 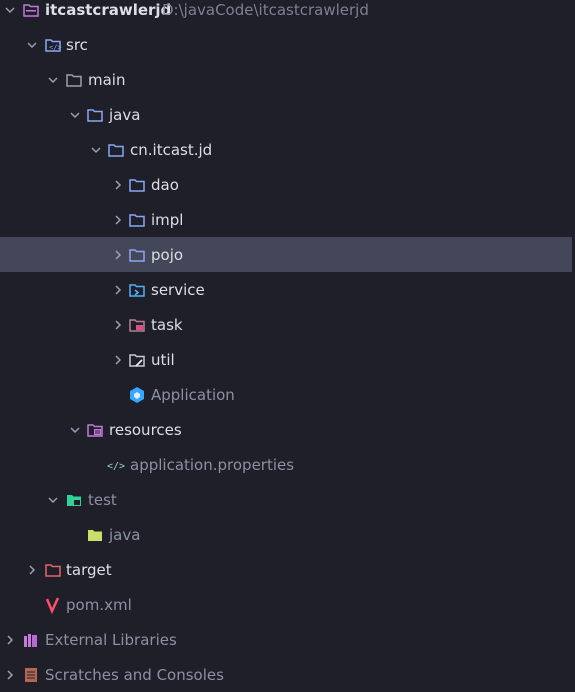 What do you see at coordinates (31, 675) in the screenshot?
I see `scratches-icon` at bounding box center [31, 675].